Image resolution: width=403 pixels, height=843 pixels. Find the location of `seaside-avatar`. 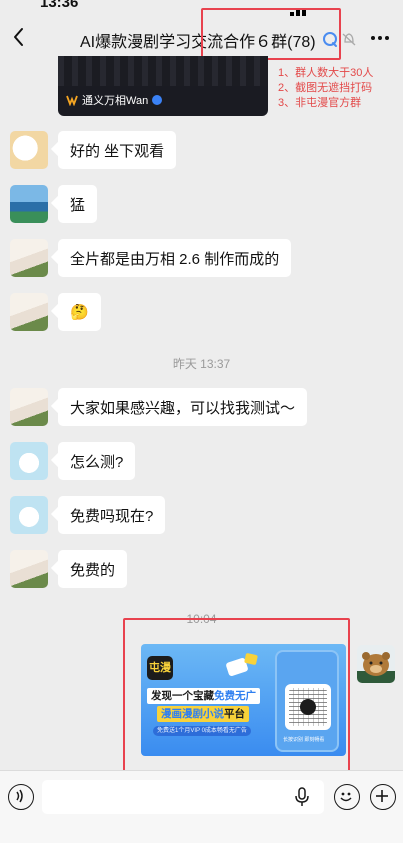

seaside-avatar is located at coordinates (29, 204).